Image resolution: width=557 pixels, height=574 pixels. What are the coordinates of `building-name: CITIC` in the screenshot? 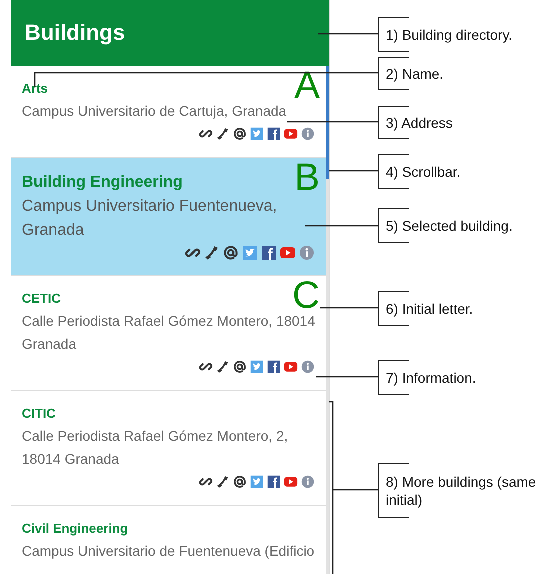 It's located at (39, 414).